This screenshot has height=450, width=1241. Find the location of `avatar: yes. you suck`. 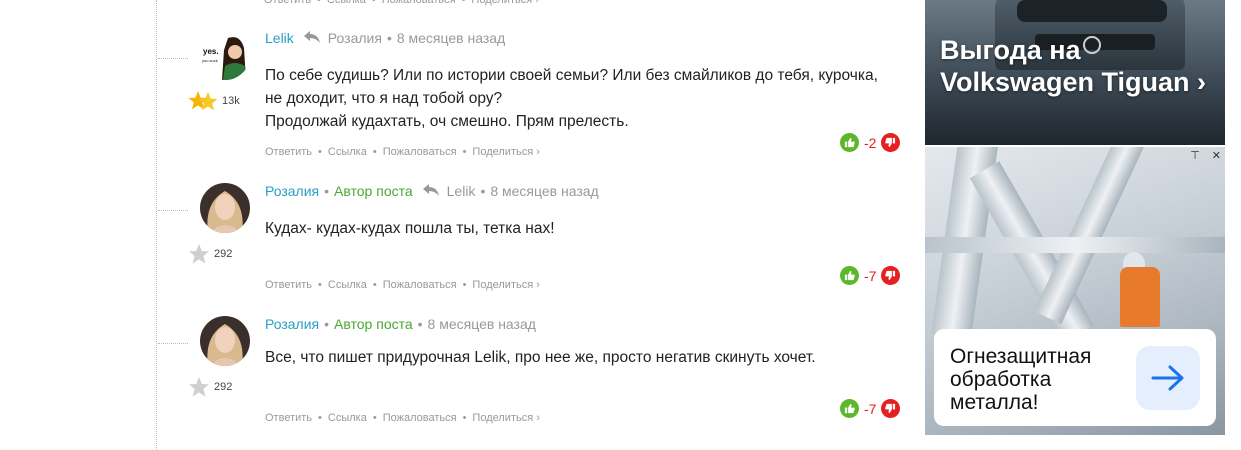

avatar: yes. you suck is located at coordinates (225, 55).